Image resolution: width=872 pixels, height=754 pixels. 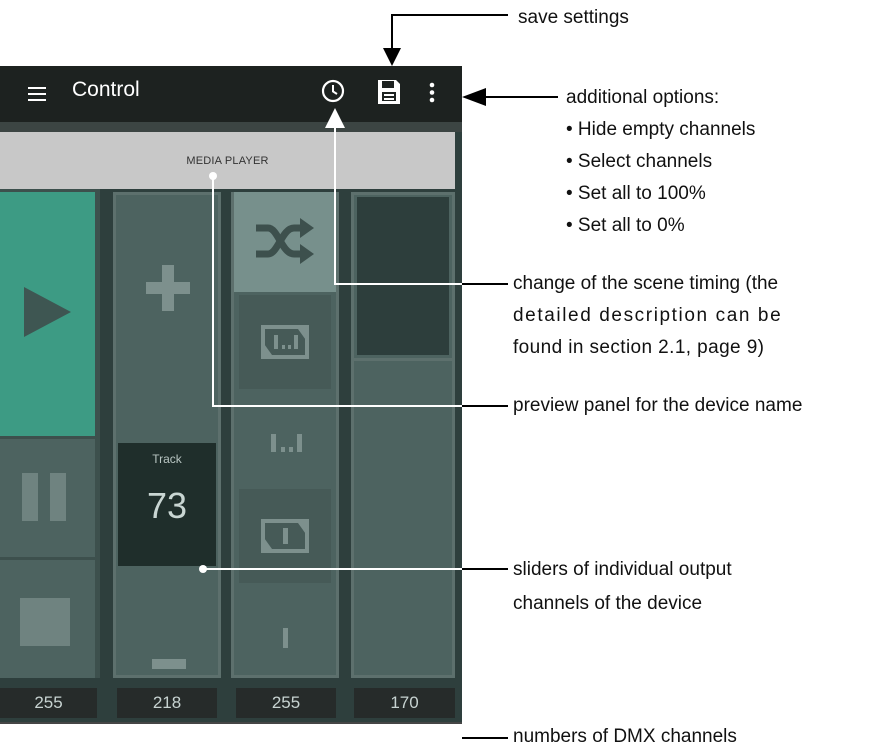 What do you see at coordinates (608, 603) in the screenshot?
I see `sliders-label-line-2: channels of the device` at bounding box center [608, 603].